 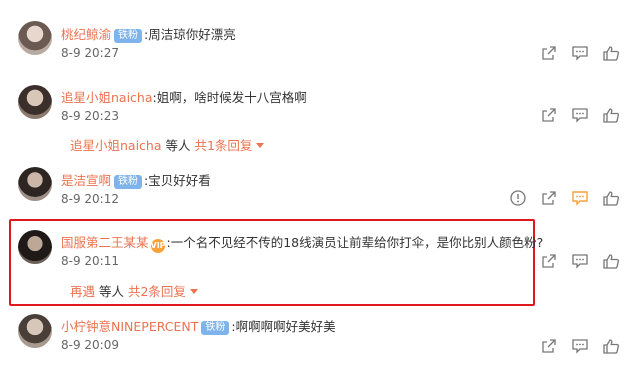 What do you see at coordinates (86, 34) in the screenshot?
I see `username-link: 桃纪鲸渝` at bounding box center [86, 34].